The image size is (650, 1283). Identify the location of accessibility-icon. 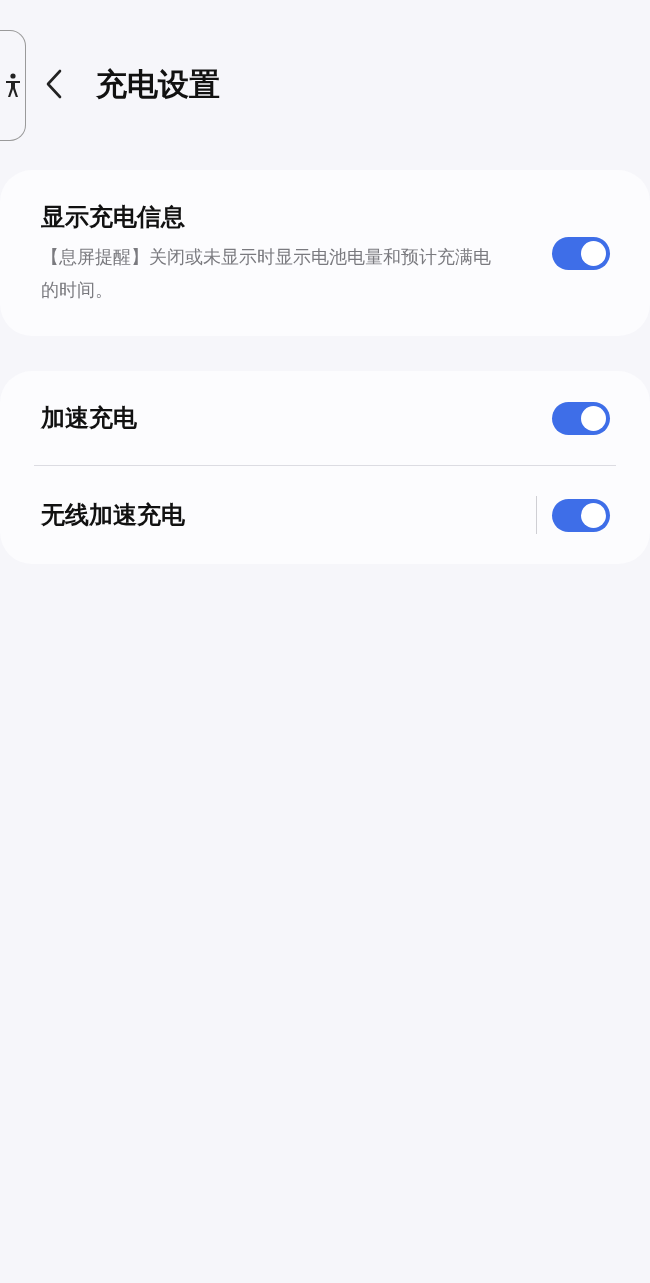
(12, 85).